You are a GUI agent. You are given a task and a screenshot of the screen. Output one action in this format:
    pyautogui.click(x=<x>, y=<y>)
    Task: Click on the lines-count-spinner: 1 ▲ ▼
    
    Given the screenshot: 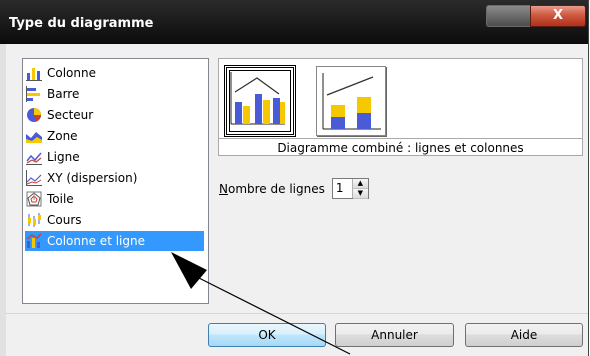 What is the action you would take?
    pyautogui.click(x=350, y=188)
    